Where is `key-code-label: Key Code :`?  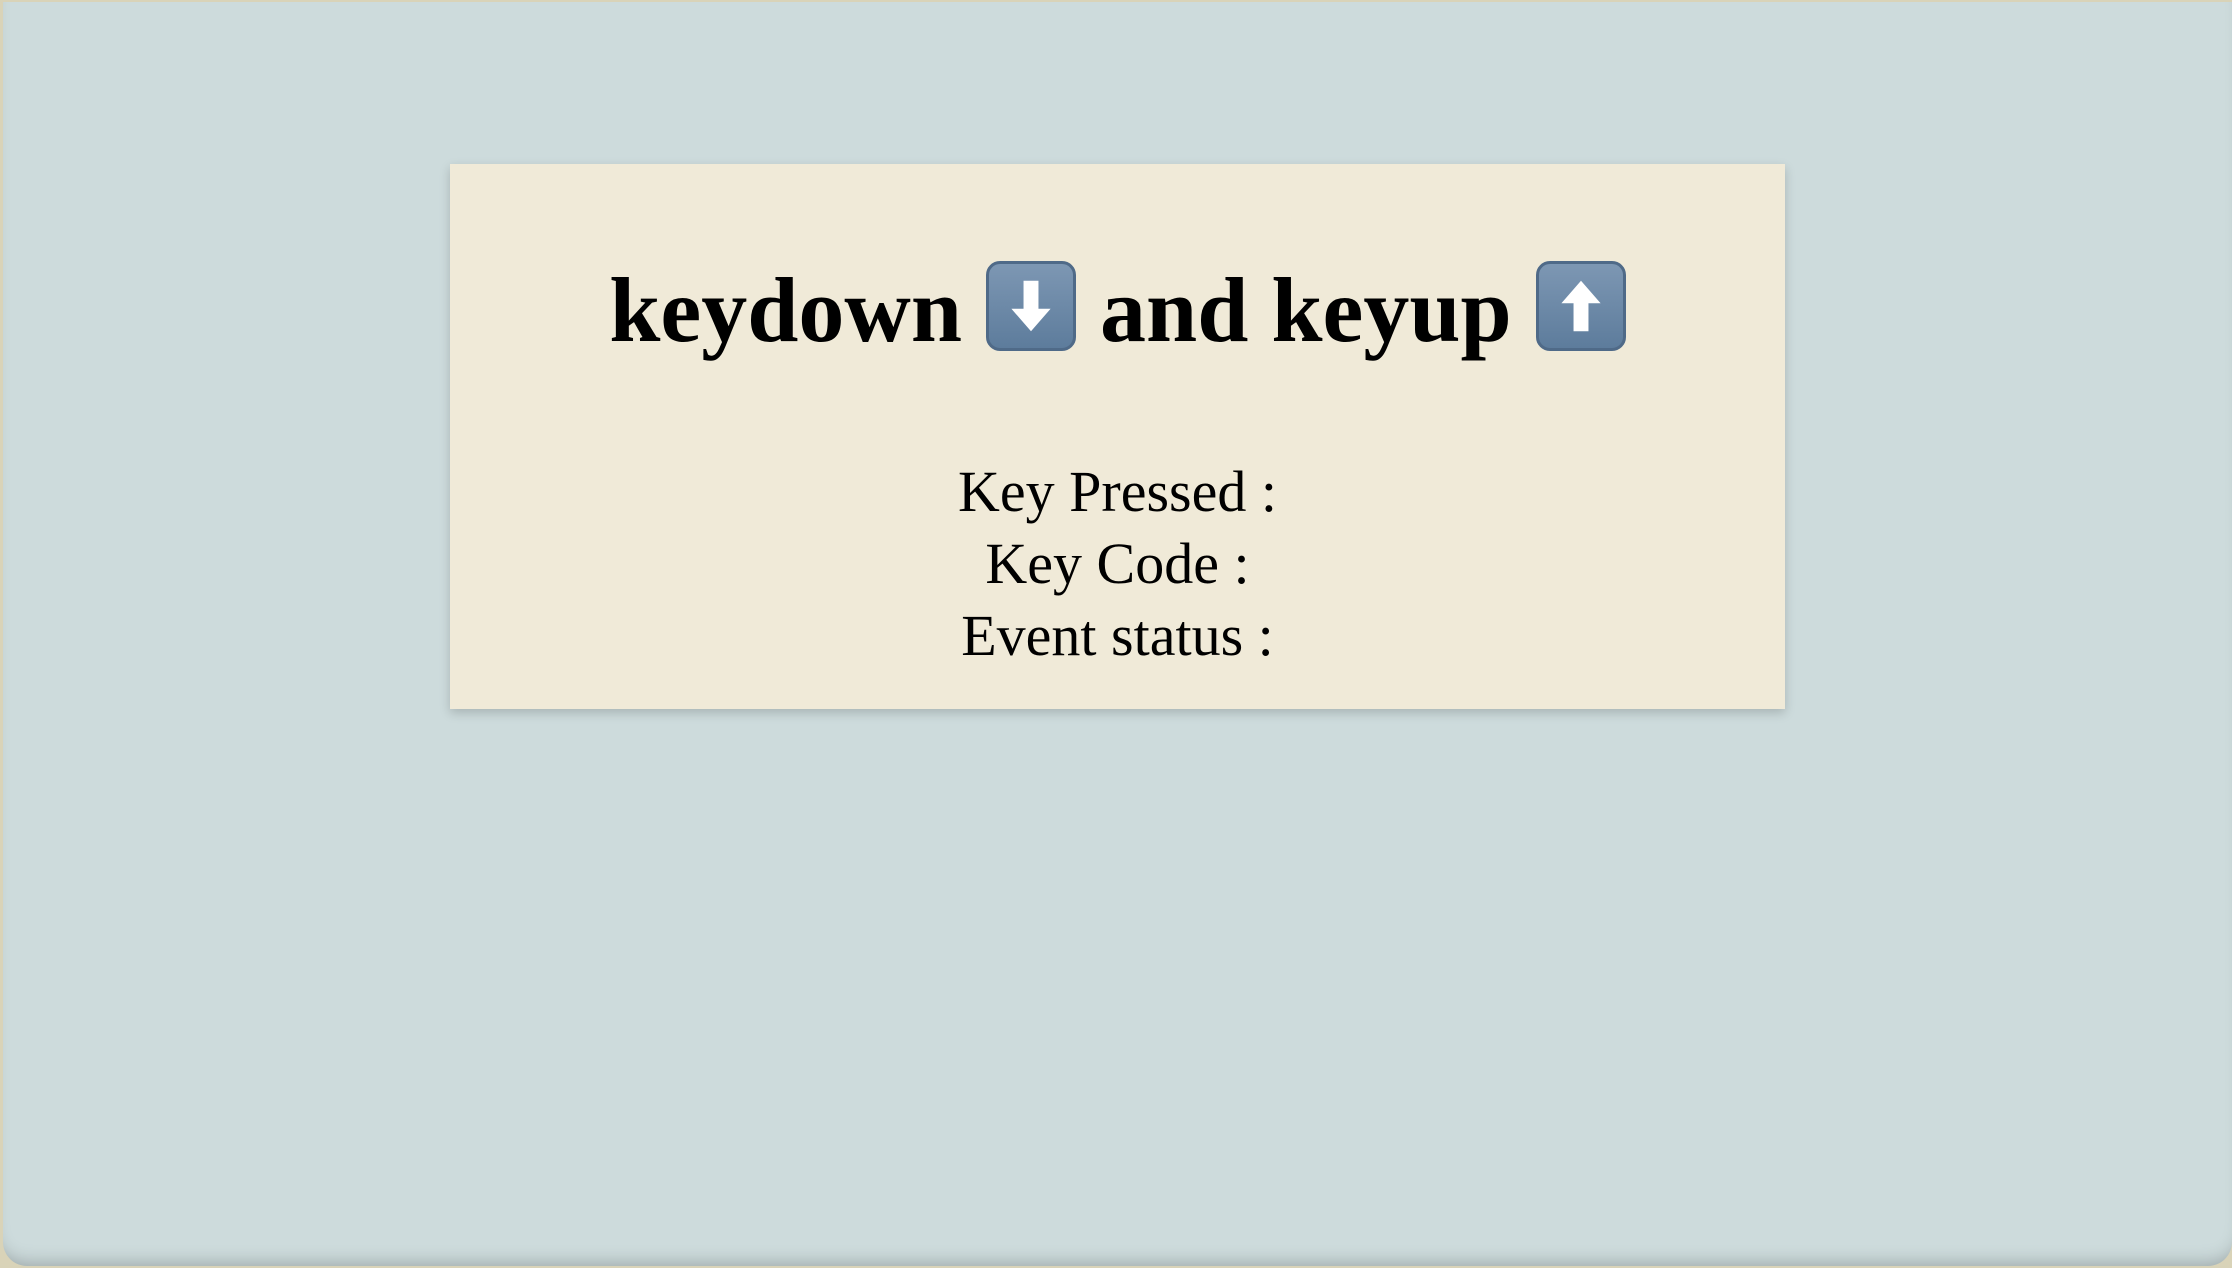 key-code-label: Key Code : is located at coordinates (1117, 563).